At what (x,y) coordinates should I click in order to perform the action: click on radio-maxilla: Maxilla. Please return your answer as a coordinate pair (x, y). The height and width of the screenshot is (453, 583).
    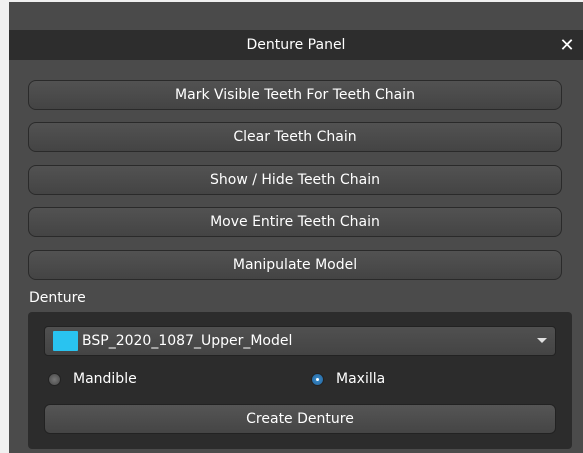
    Looking at the image, I should click on (348, 379).